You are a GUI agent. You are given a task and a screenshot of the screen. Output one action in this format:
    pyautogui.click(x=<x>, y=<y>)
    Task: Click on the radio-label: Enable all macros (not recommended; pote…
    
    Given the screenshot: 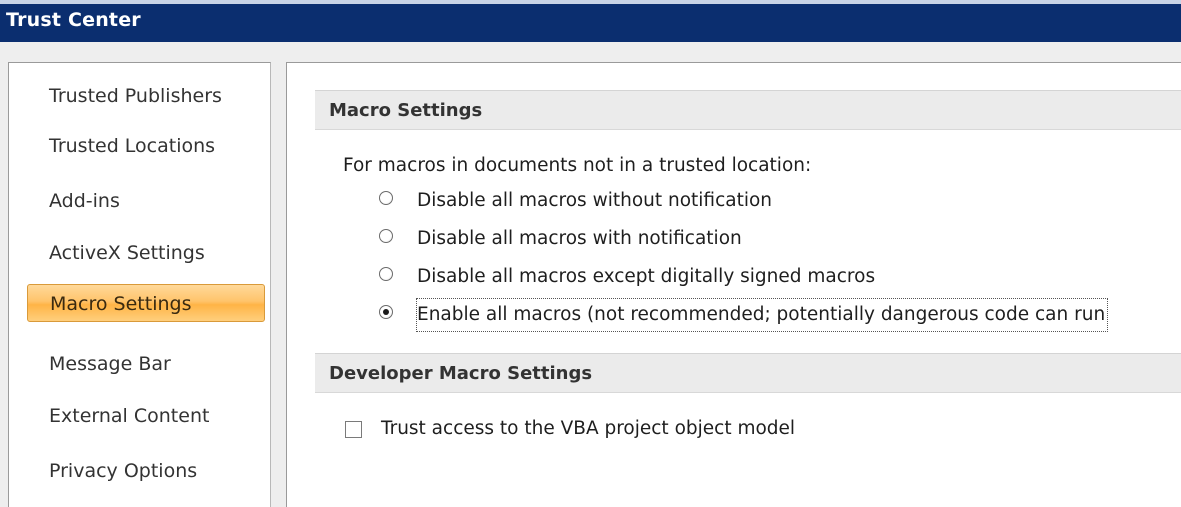 What is the action you would take?
    pyautogui.click(x=762, y=315)
    